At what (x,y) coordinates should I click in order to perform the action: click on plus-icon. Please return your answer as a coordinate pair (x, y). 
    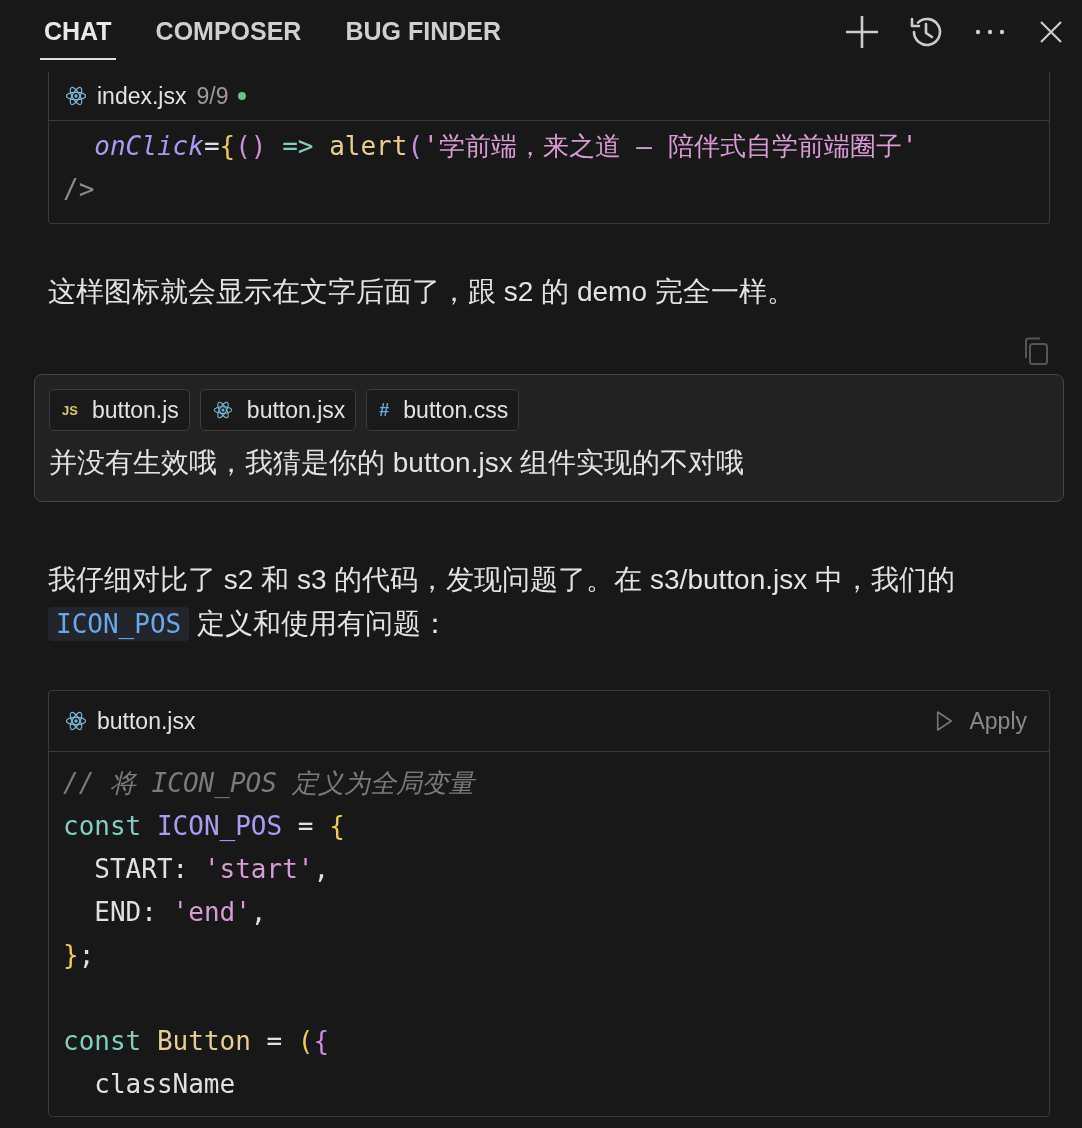
    Looking at the image, I should click on (862, 32).